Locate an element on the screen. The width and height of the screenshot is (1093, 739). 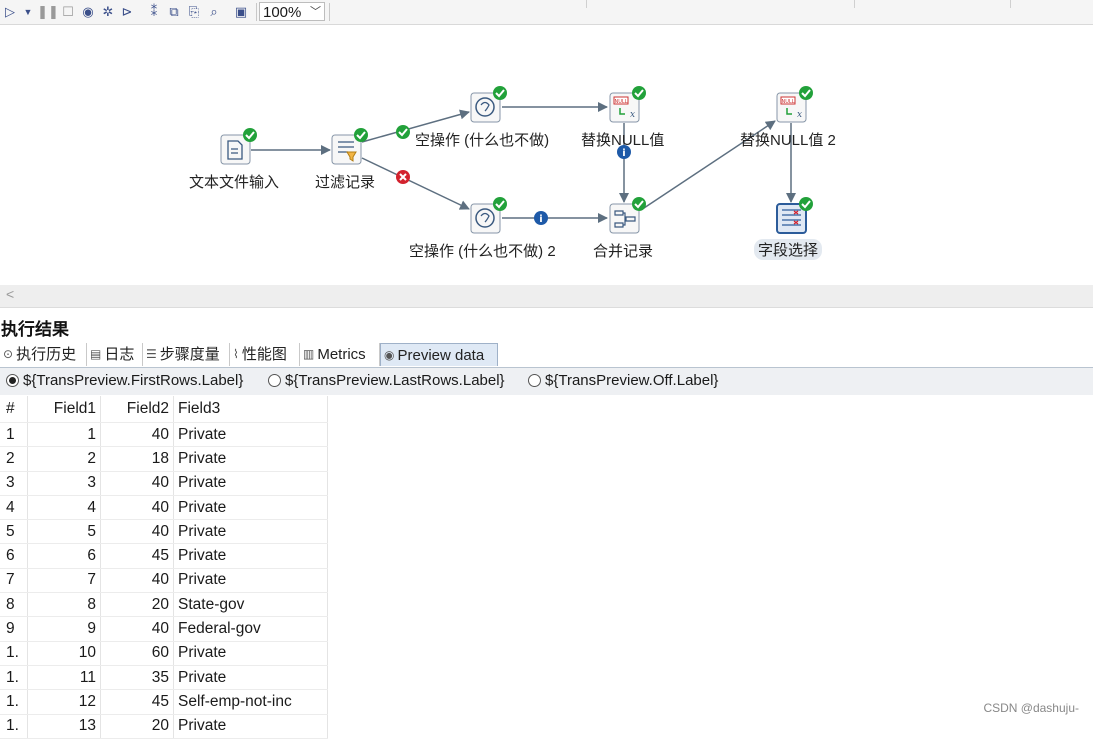
table-row: 5 5 40 Private is located at coordinates (164, 532).